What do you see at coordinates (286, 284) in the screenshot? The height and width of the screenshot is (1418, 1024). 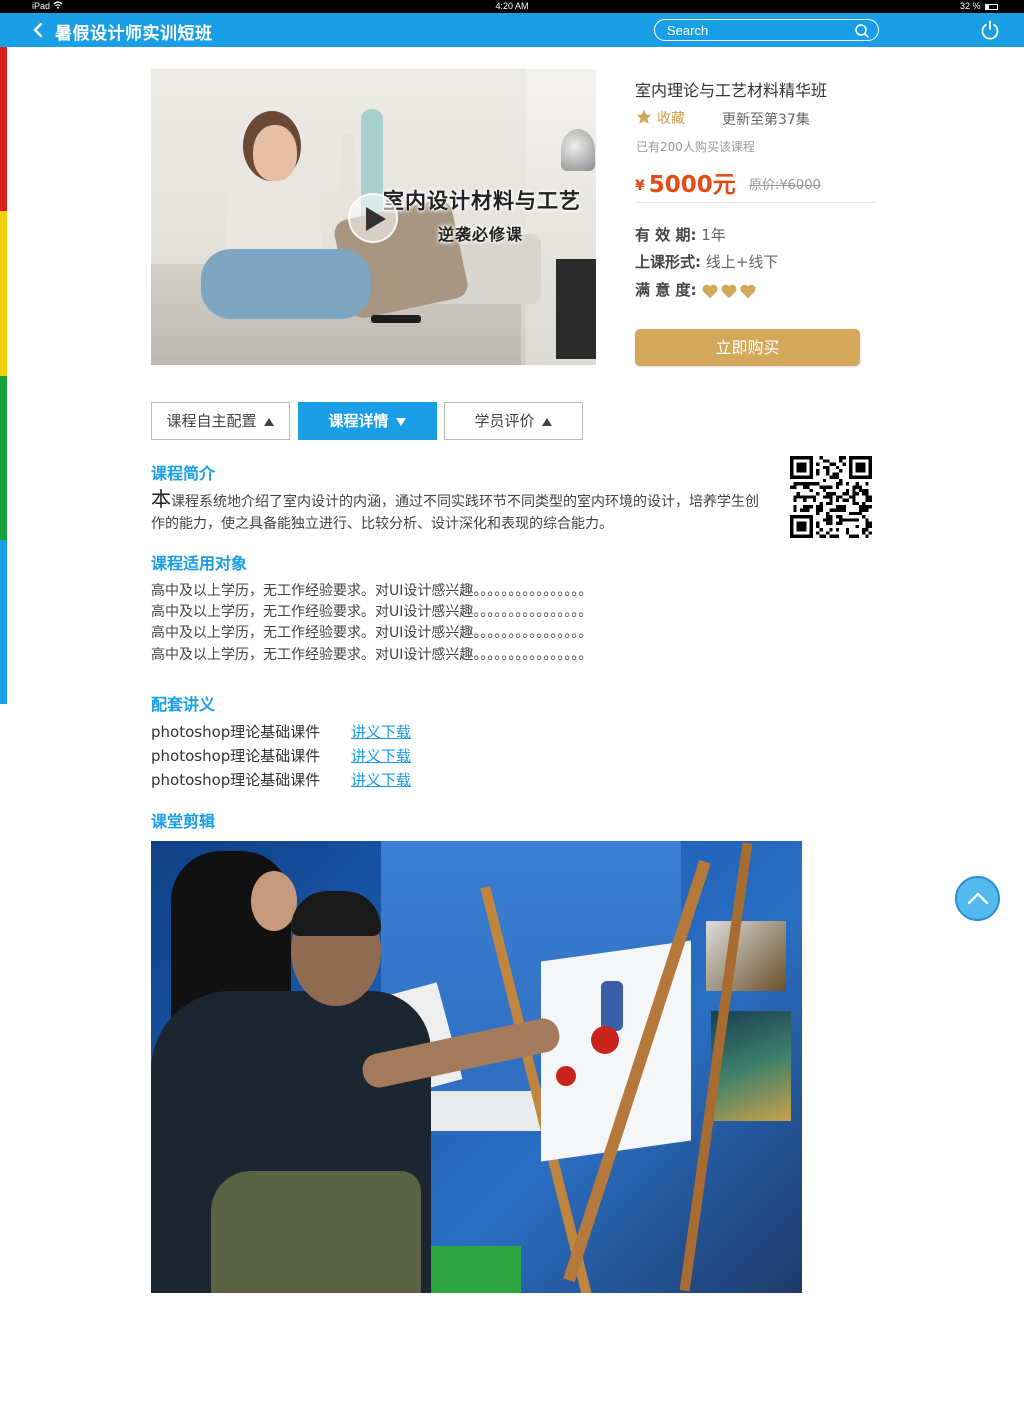 I see `video-scene-person-legs` at bounding box center [286, 284].